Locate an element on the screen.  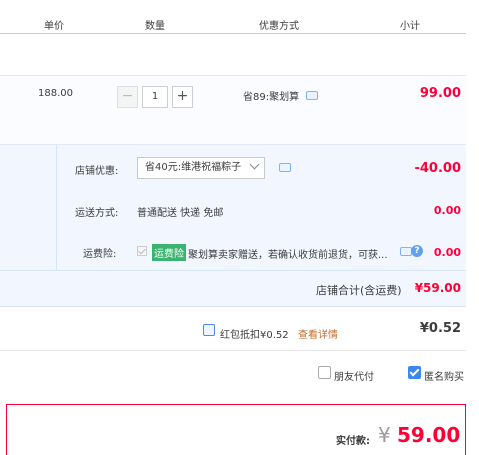
item-subtotal: 99.00 is located at coordinates (440, 93).